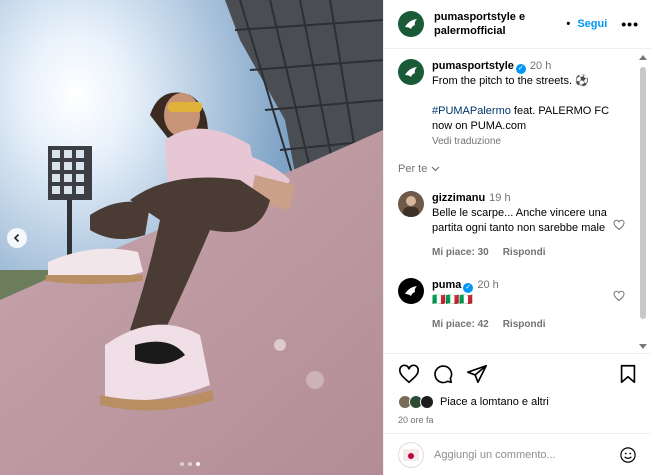  I want to click on author-names: pumasportstyle e palermofficial, so click(500, 24).